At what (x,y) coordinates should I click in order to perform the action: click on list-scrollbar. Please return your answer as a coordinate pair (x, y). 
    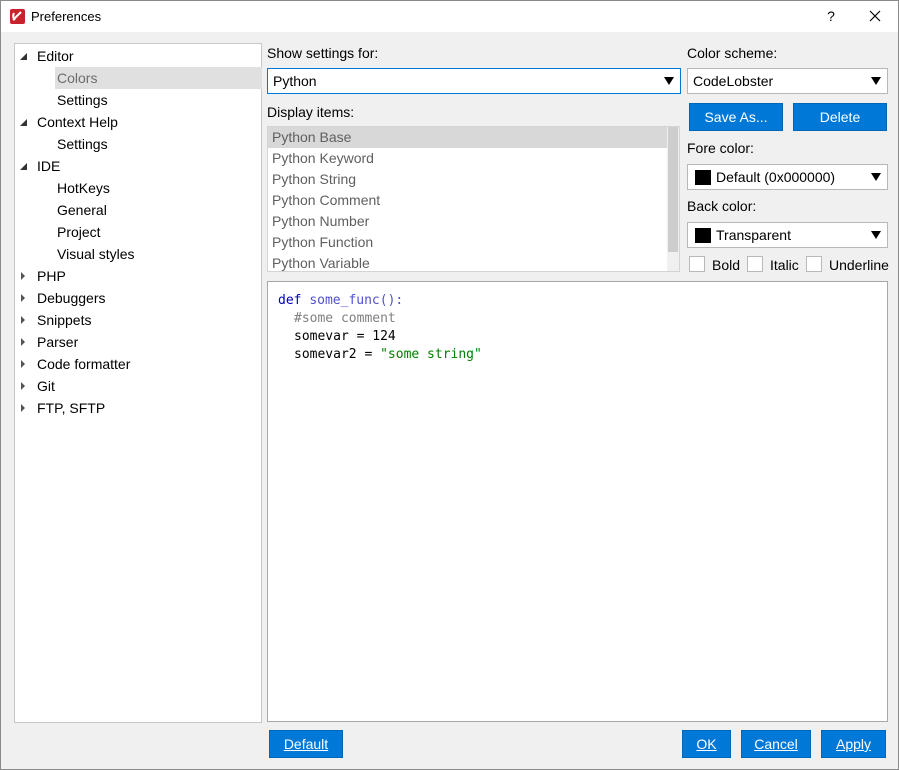
    Looking at the image, I should click on (673, 199).